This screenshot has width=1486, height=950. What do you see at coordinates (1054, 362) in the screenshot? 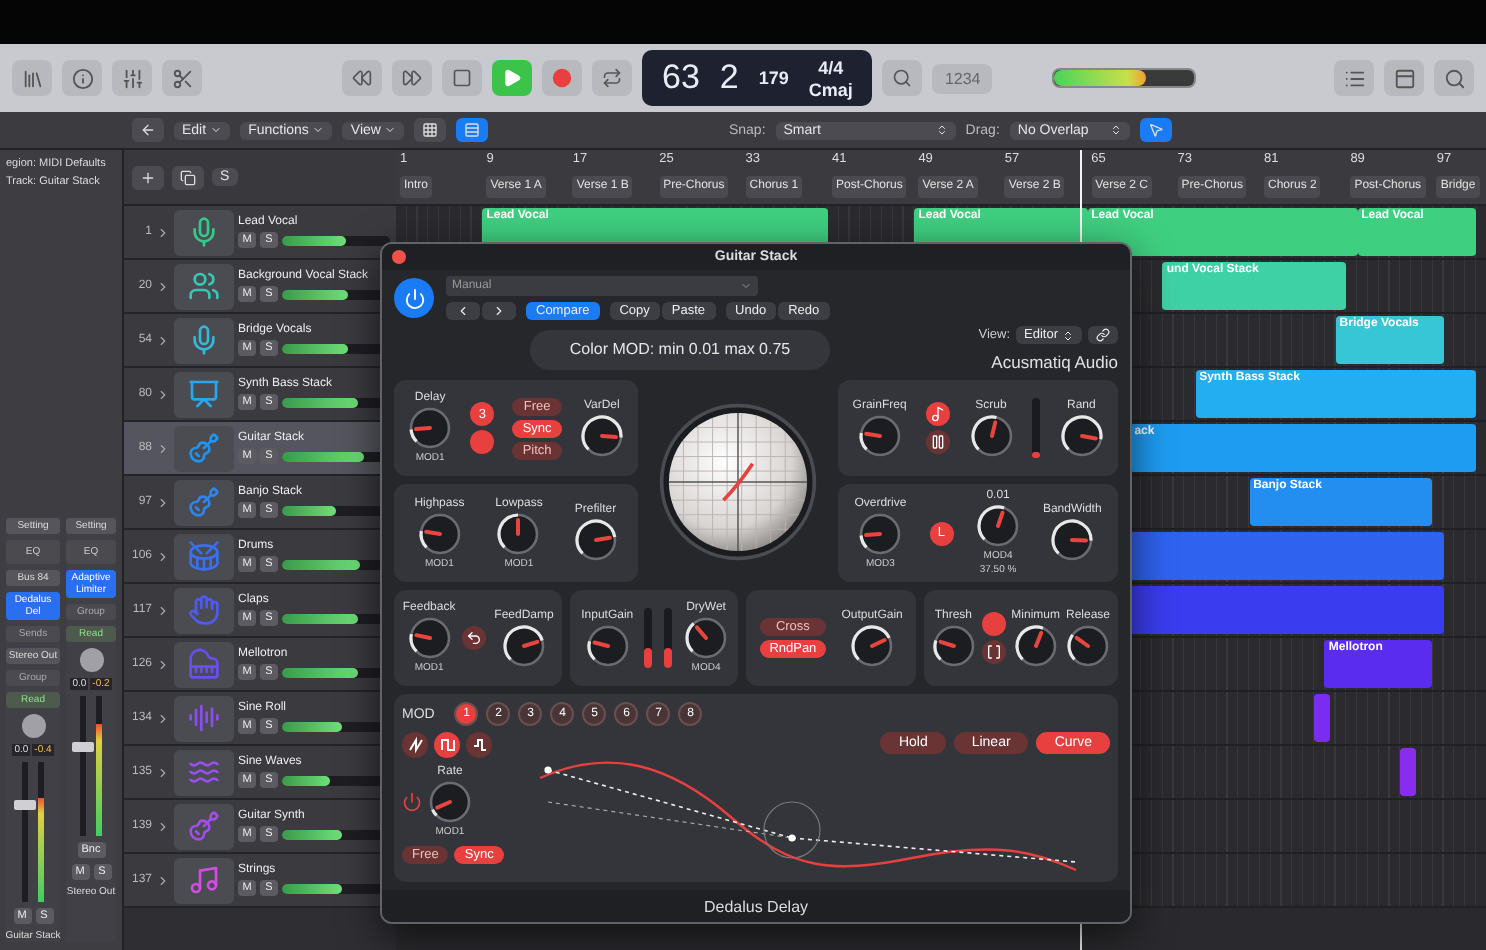
I see `brand-name: Acusmatiq Audio` at bounding box center [1054, 362].